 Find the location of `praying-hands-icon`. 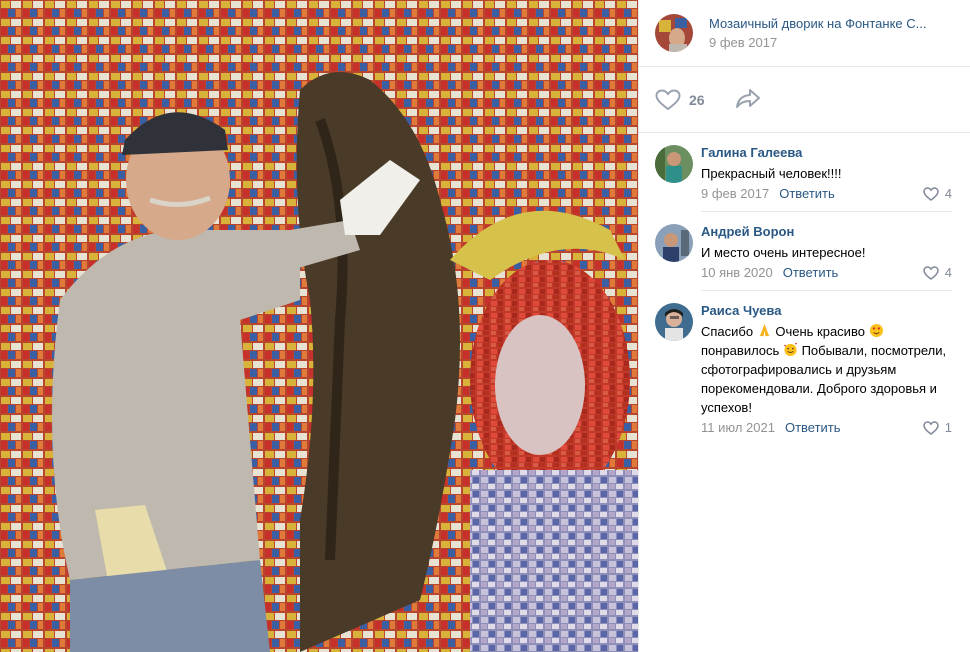

praying-hands-icon is located at coordinates (764, 330).